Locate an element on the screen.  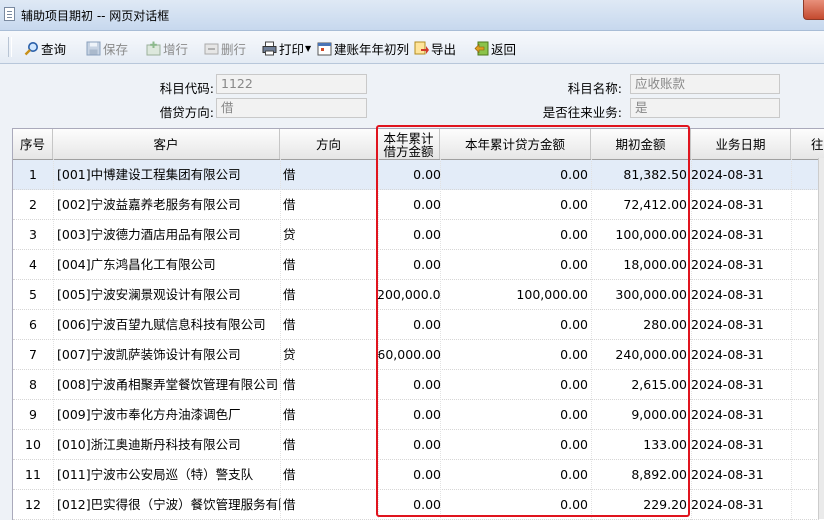
row-seq: 1 is located at coordinates (33, 174).